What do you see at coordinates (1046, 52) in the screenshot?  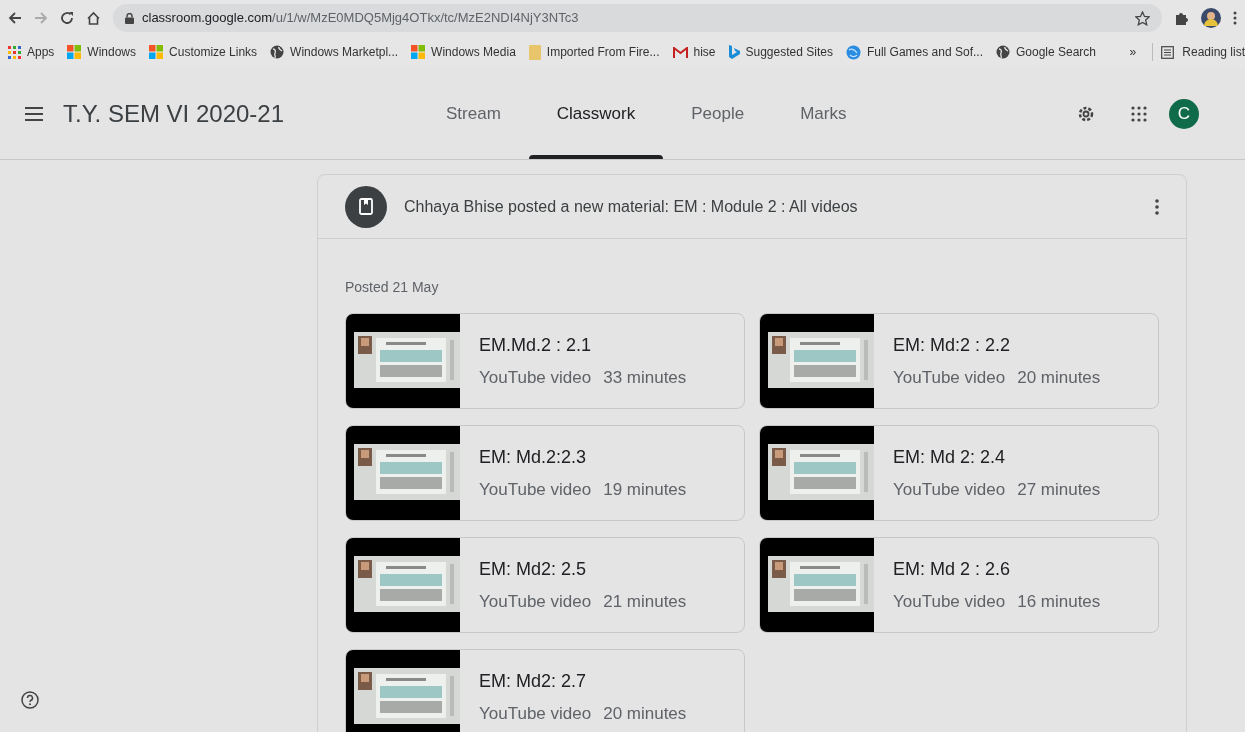 I see `bookmark-item: Google Search` at bounding box center [1046, 52].